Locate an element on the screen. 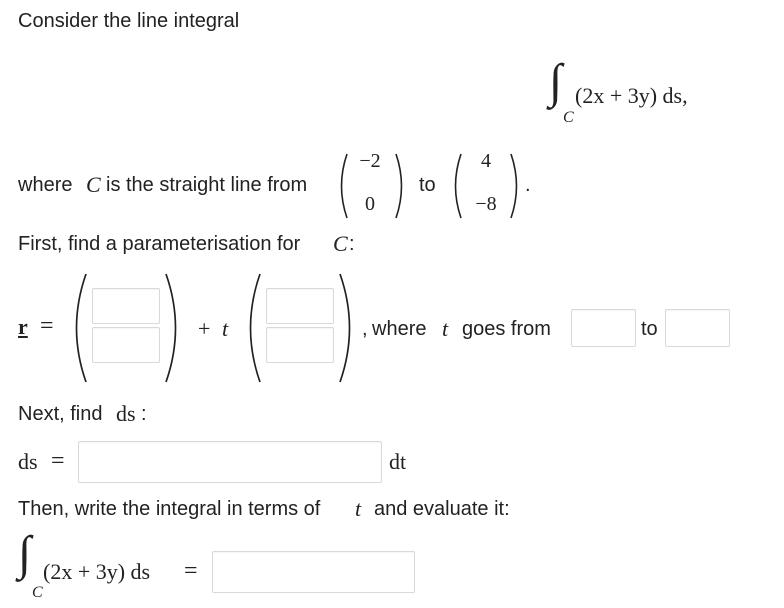 The image size is (784, 608). integrand: (2x + 3y) ds, is located at coordinates (631, 95).